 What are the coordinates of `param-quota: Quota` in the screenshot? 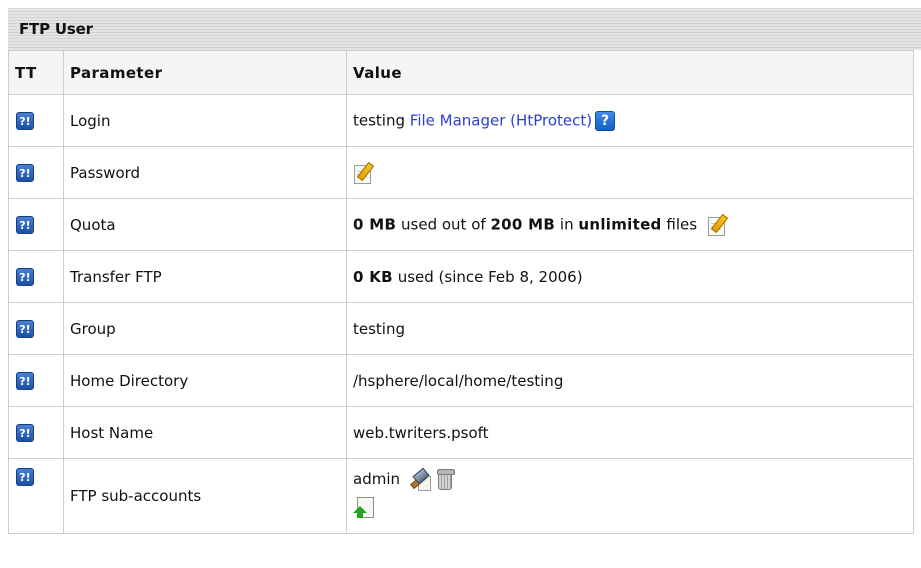 It's located at (205, 224).